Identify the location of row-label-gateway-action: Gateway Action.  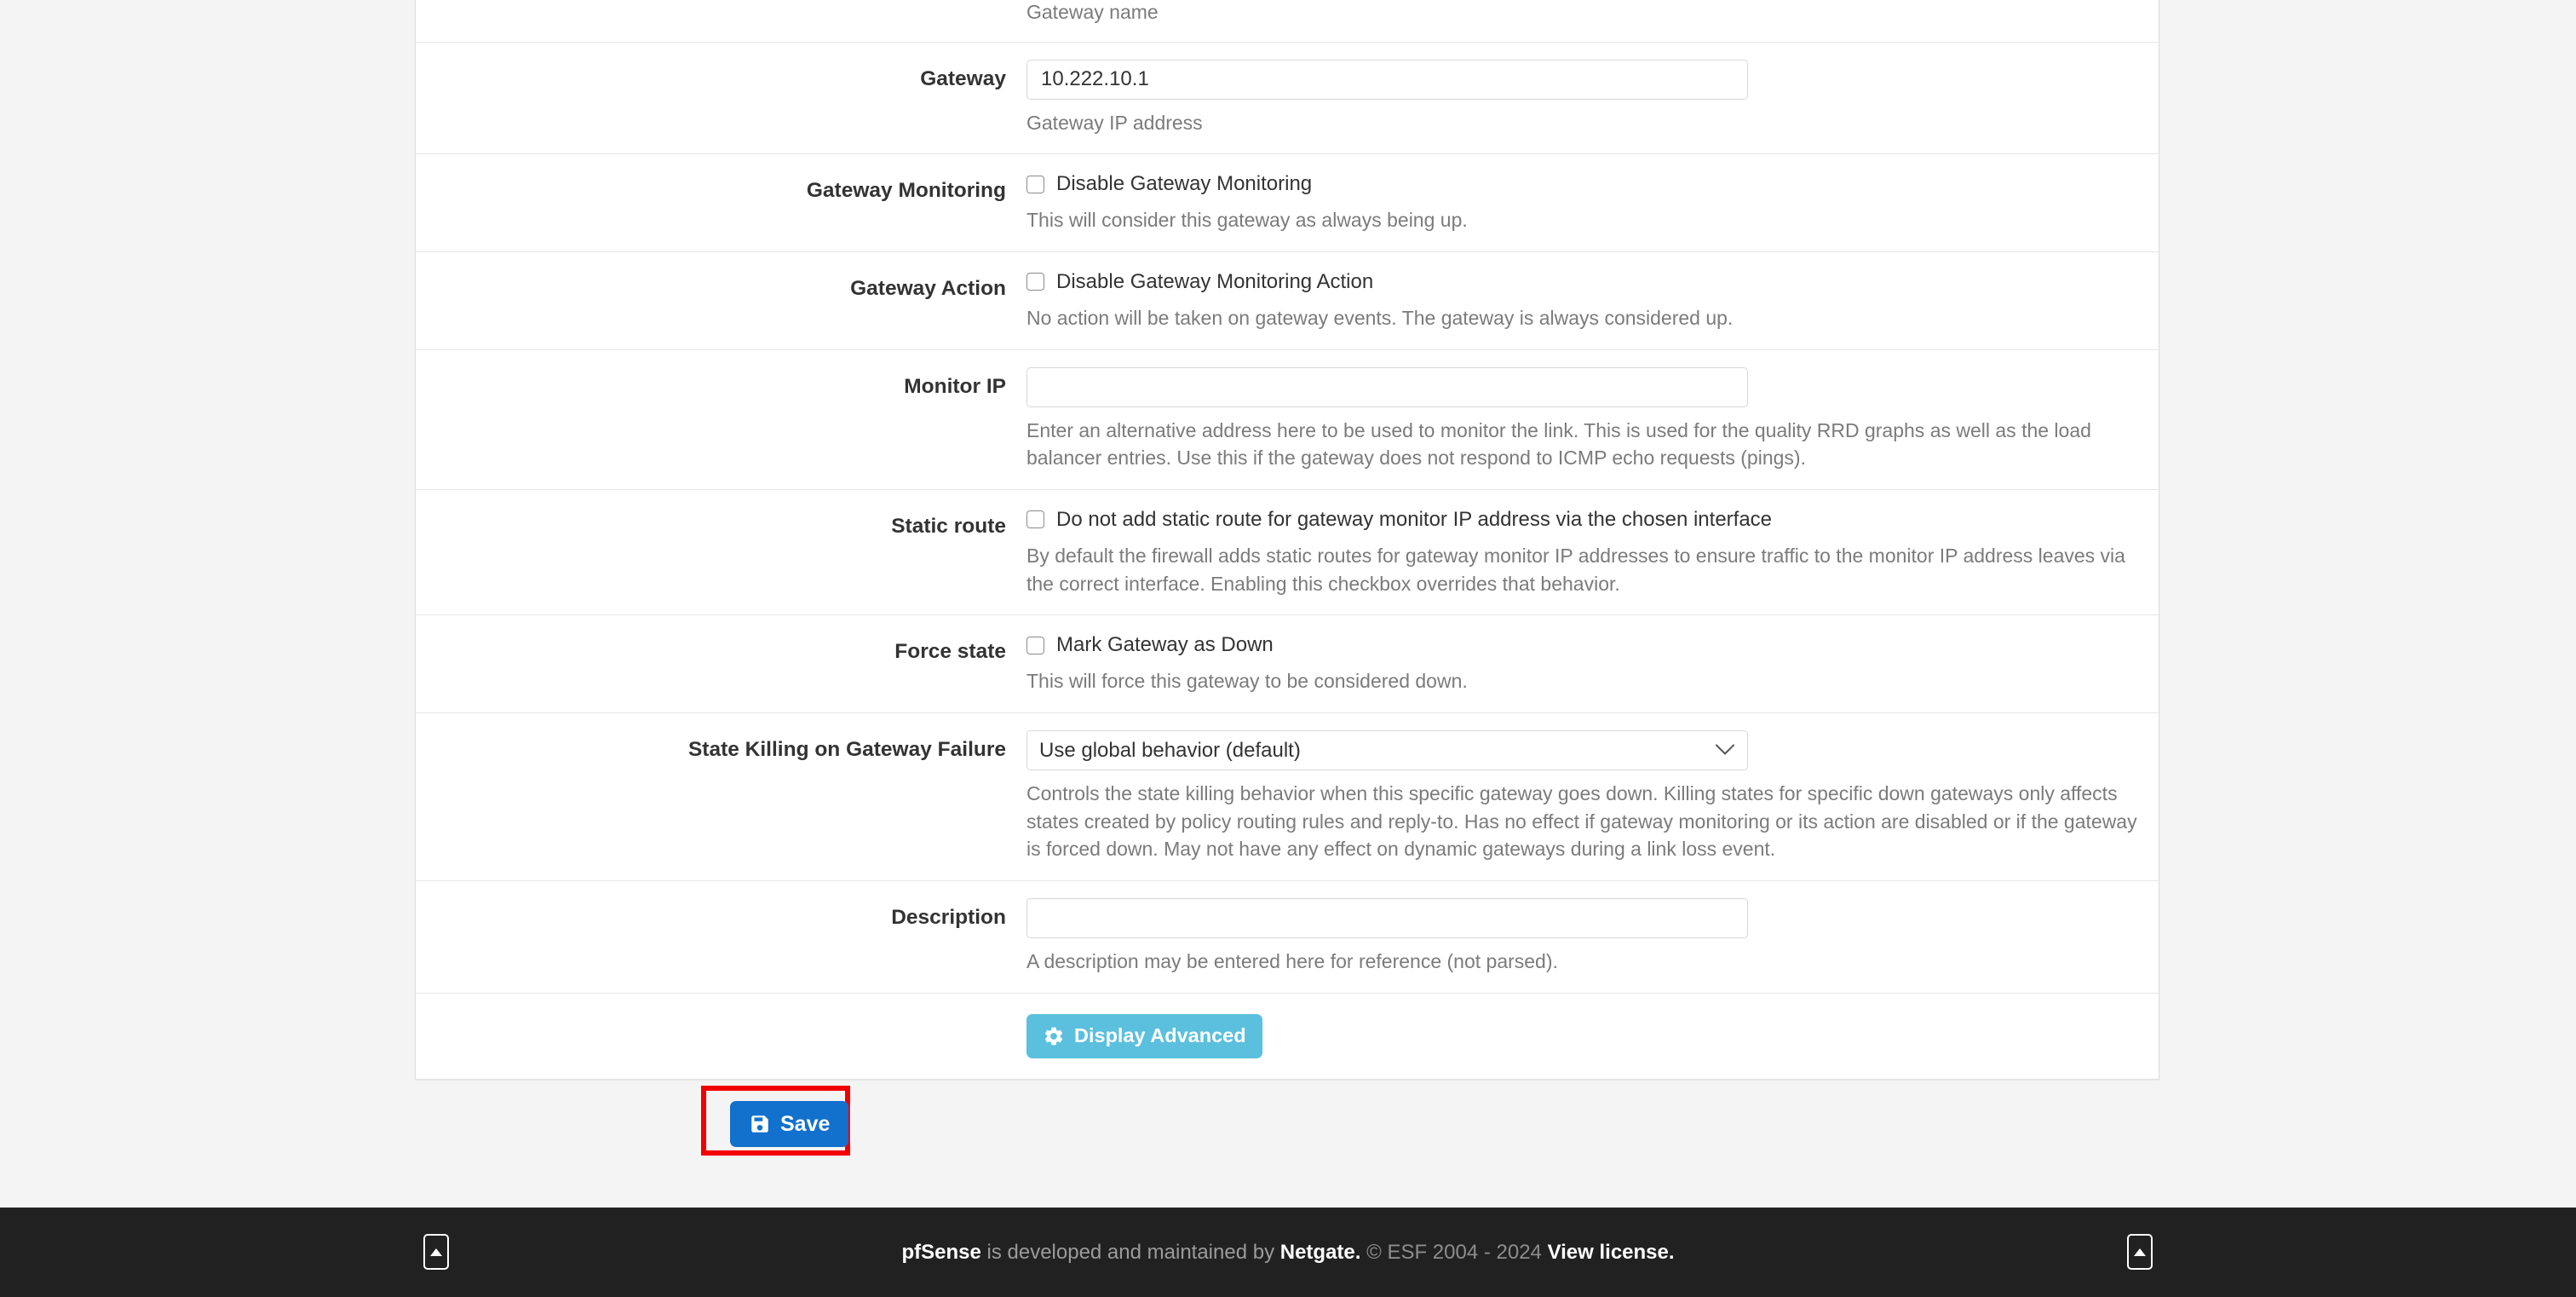
(928, 288).